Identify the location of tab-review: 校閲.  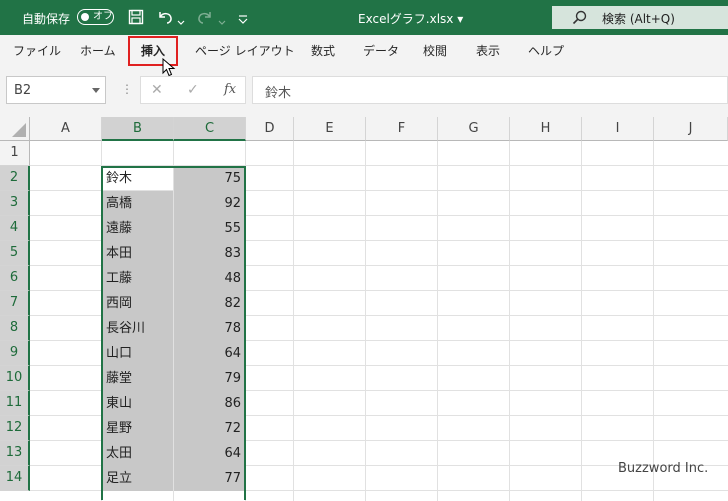
(435, 50).